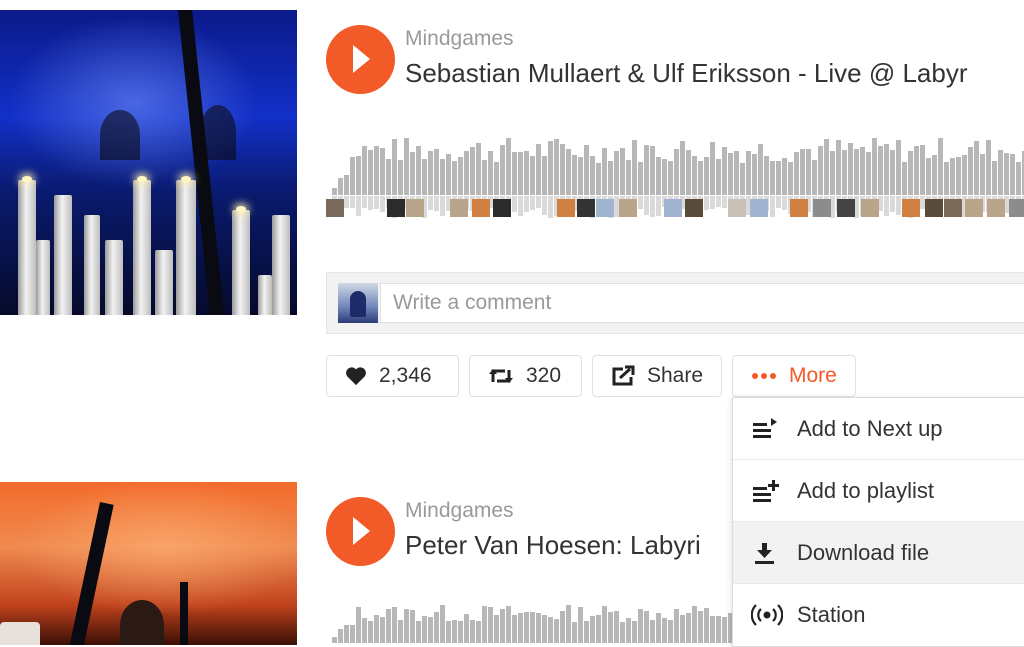 Image resolution: width=1024 pixels, height=647 pixels. What do you see at coordinates (878, 429) in the screenshot?
I see `menu-item-add-to-next-up: Add to Next up` at bounding box center [878, 429].